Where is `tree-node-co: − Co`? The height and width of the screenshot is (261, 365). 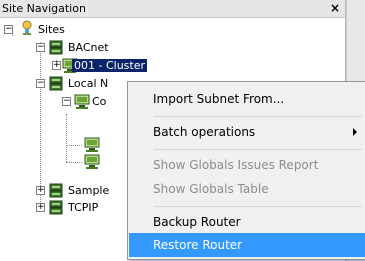
tree-node-co: − Co is located at coordinates (92, 102).